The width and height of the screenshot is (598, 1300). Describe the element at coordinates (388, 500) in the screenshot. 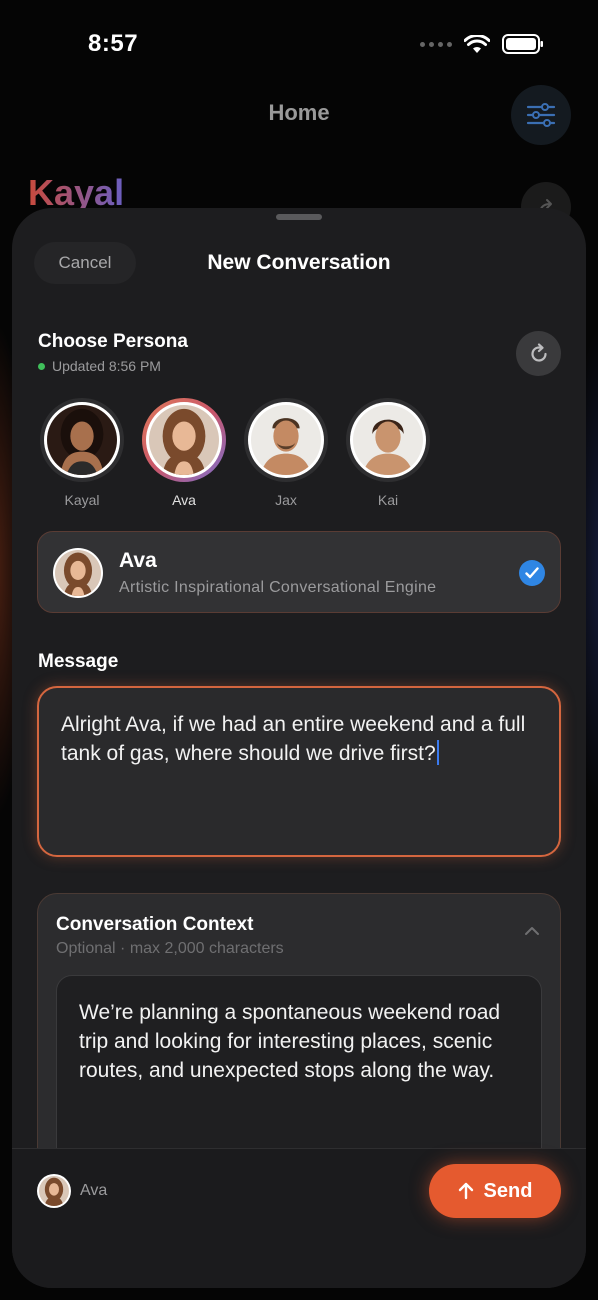

I see `persona-name: Kai` at that location.